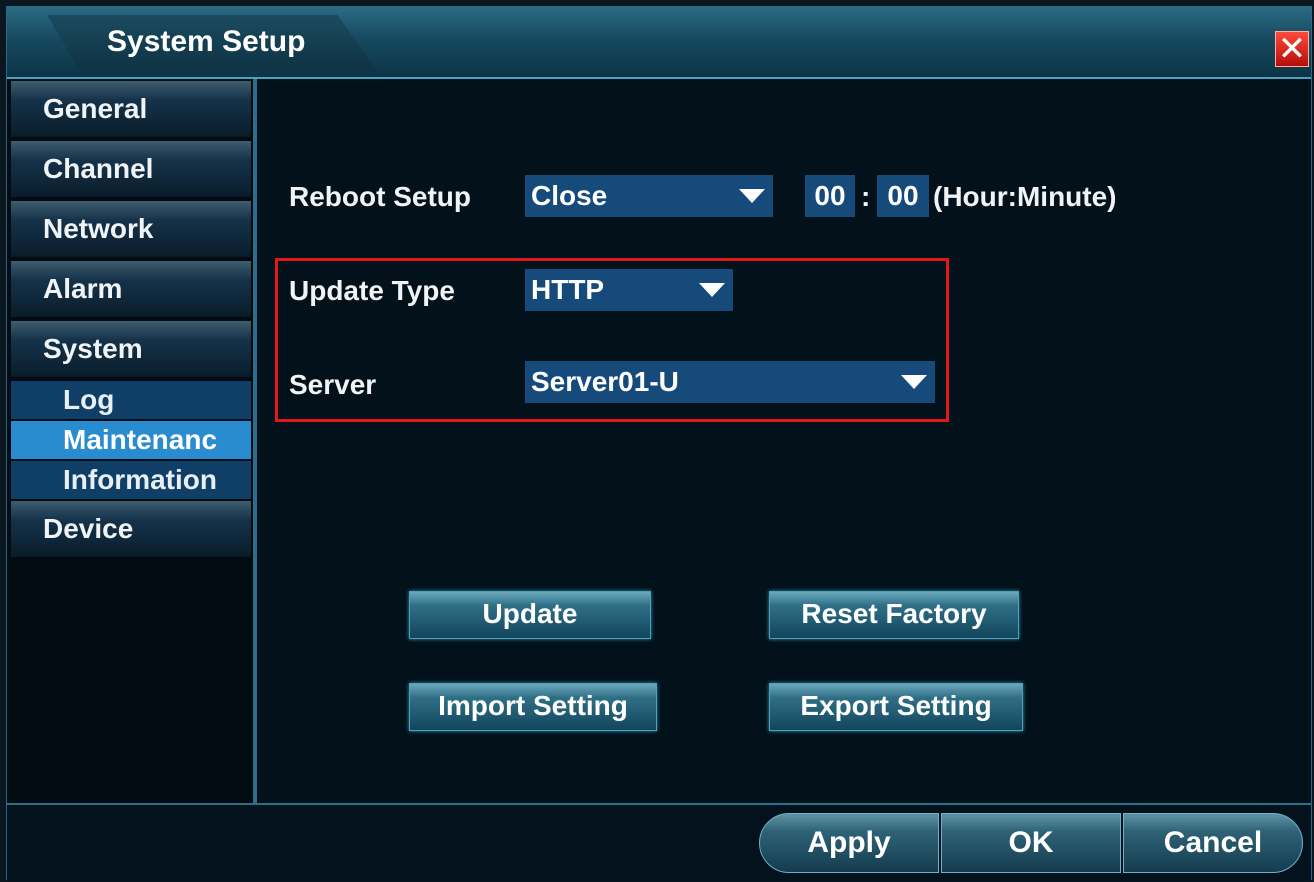  What do you see at coordinates (1025, 196) in the screenshot?
I see `time-unit-label: (Hour:Minute)` at bounding box center [1025, 196].